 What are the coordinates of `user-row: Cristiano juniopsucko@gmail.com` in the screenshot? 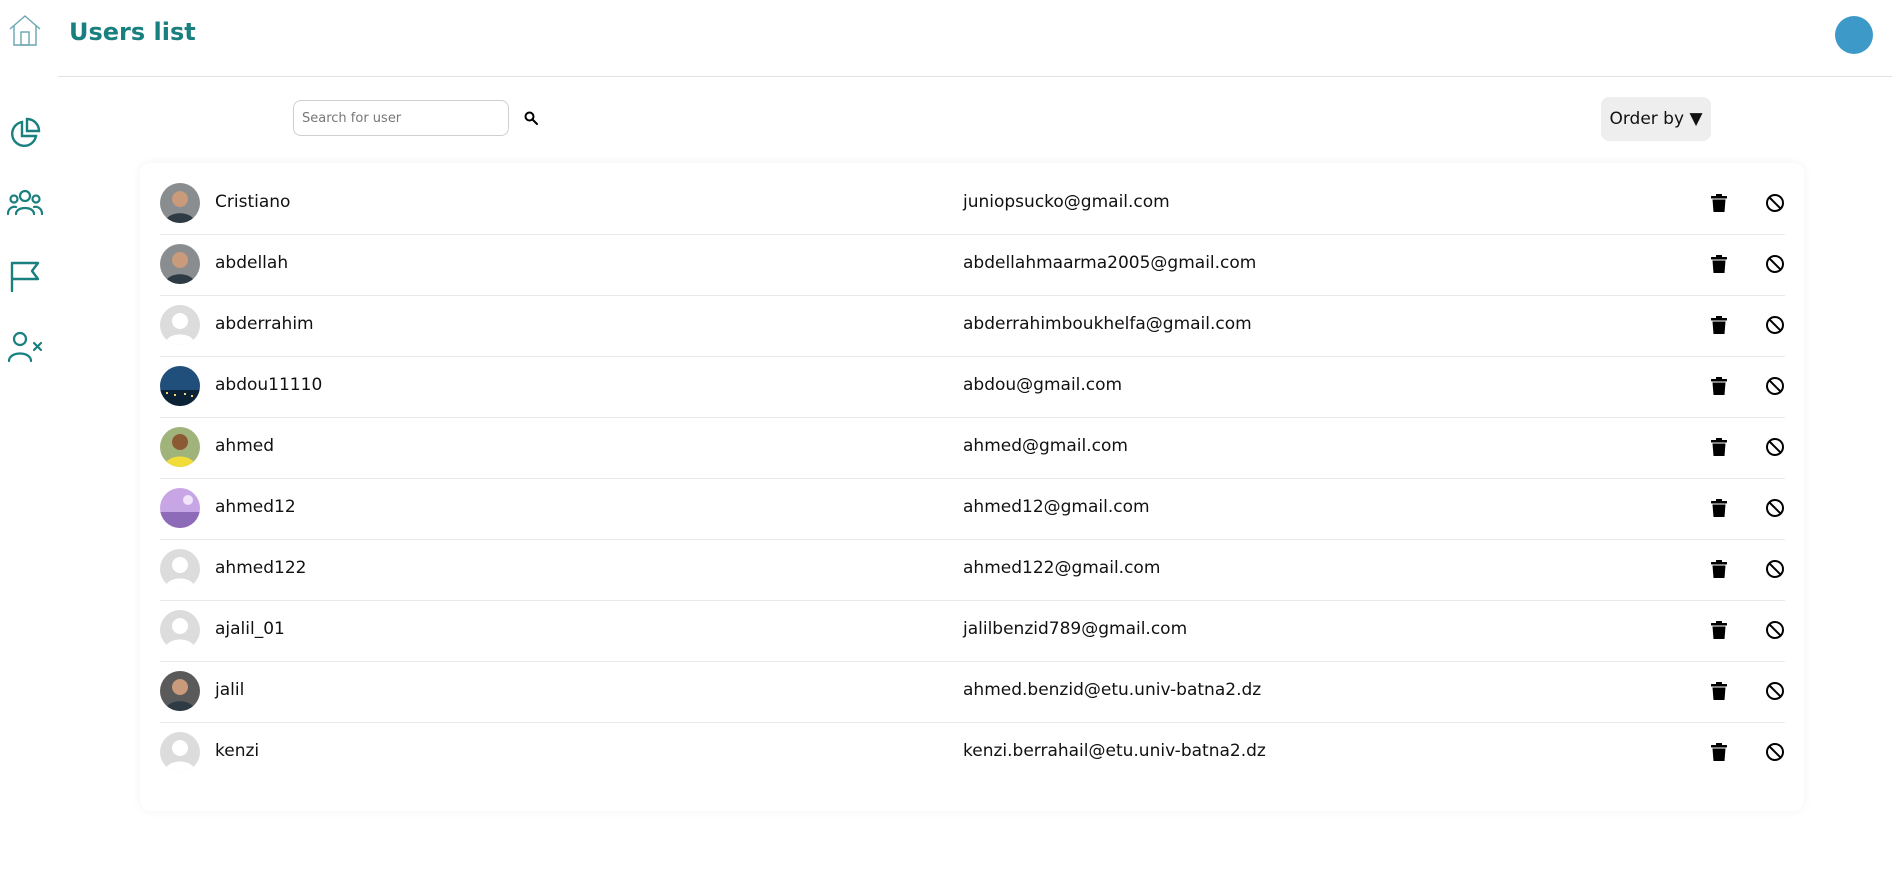 It's located at (972, 204).